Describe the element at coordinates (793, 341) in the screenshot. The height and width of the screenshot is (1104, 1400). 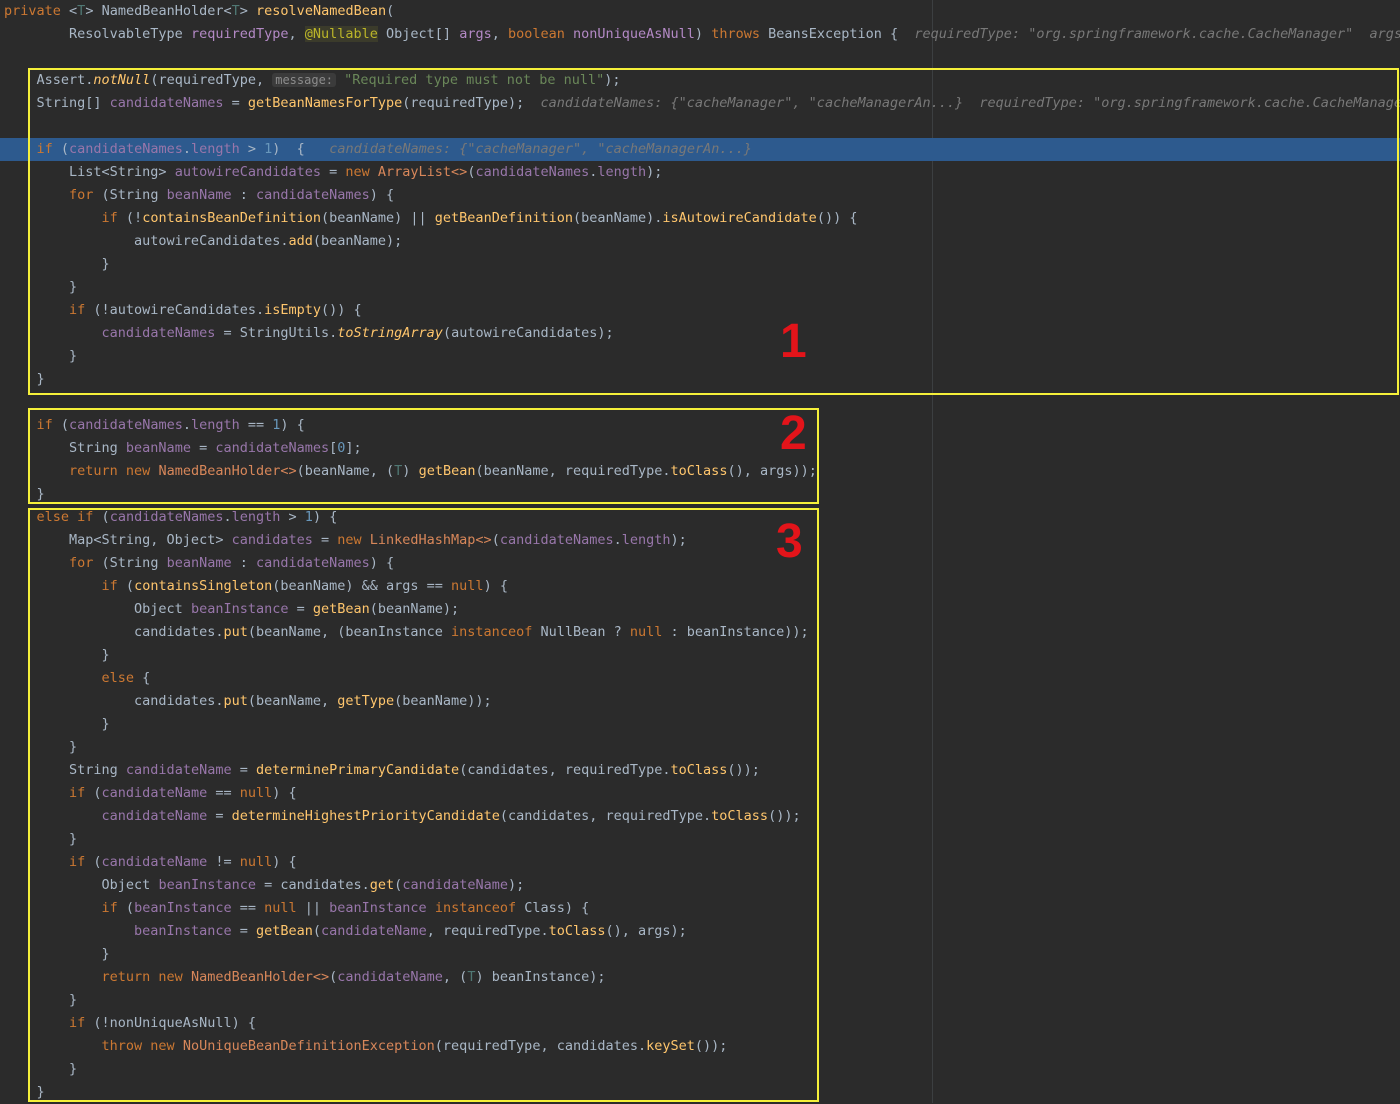
I see `box-label-1: 1` at that location.